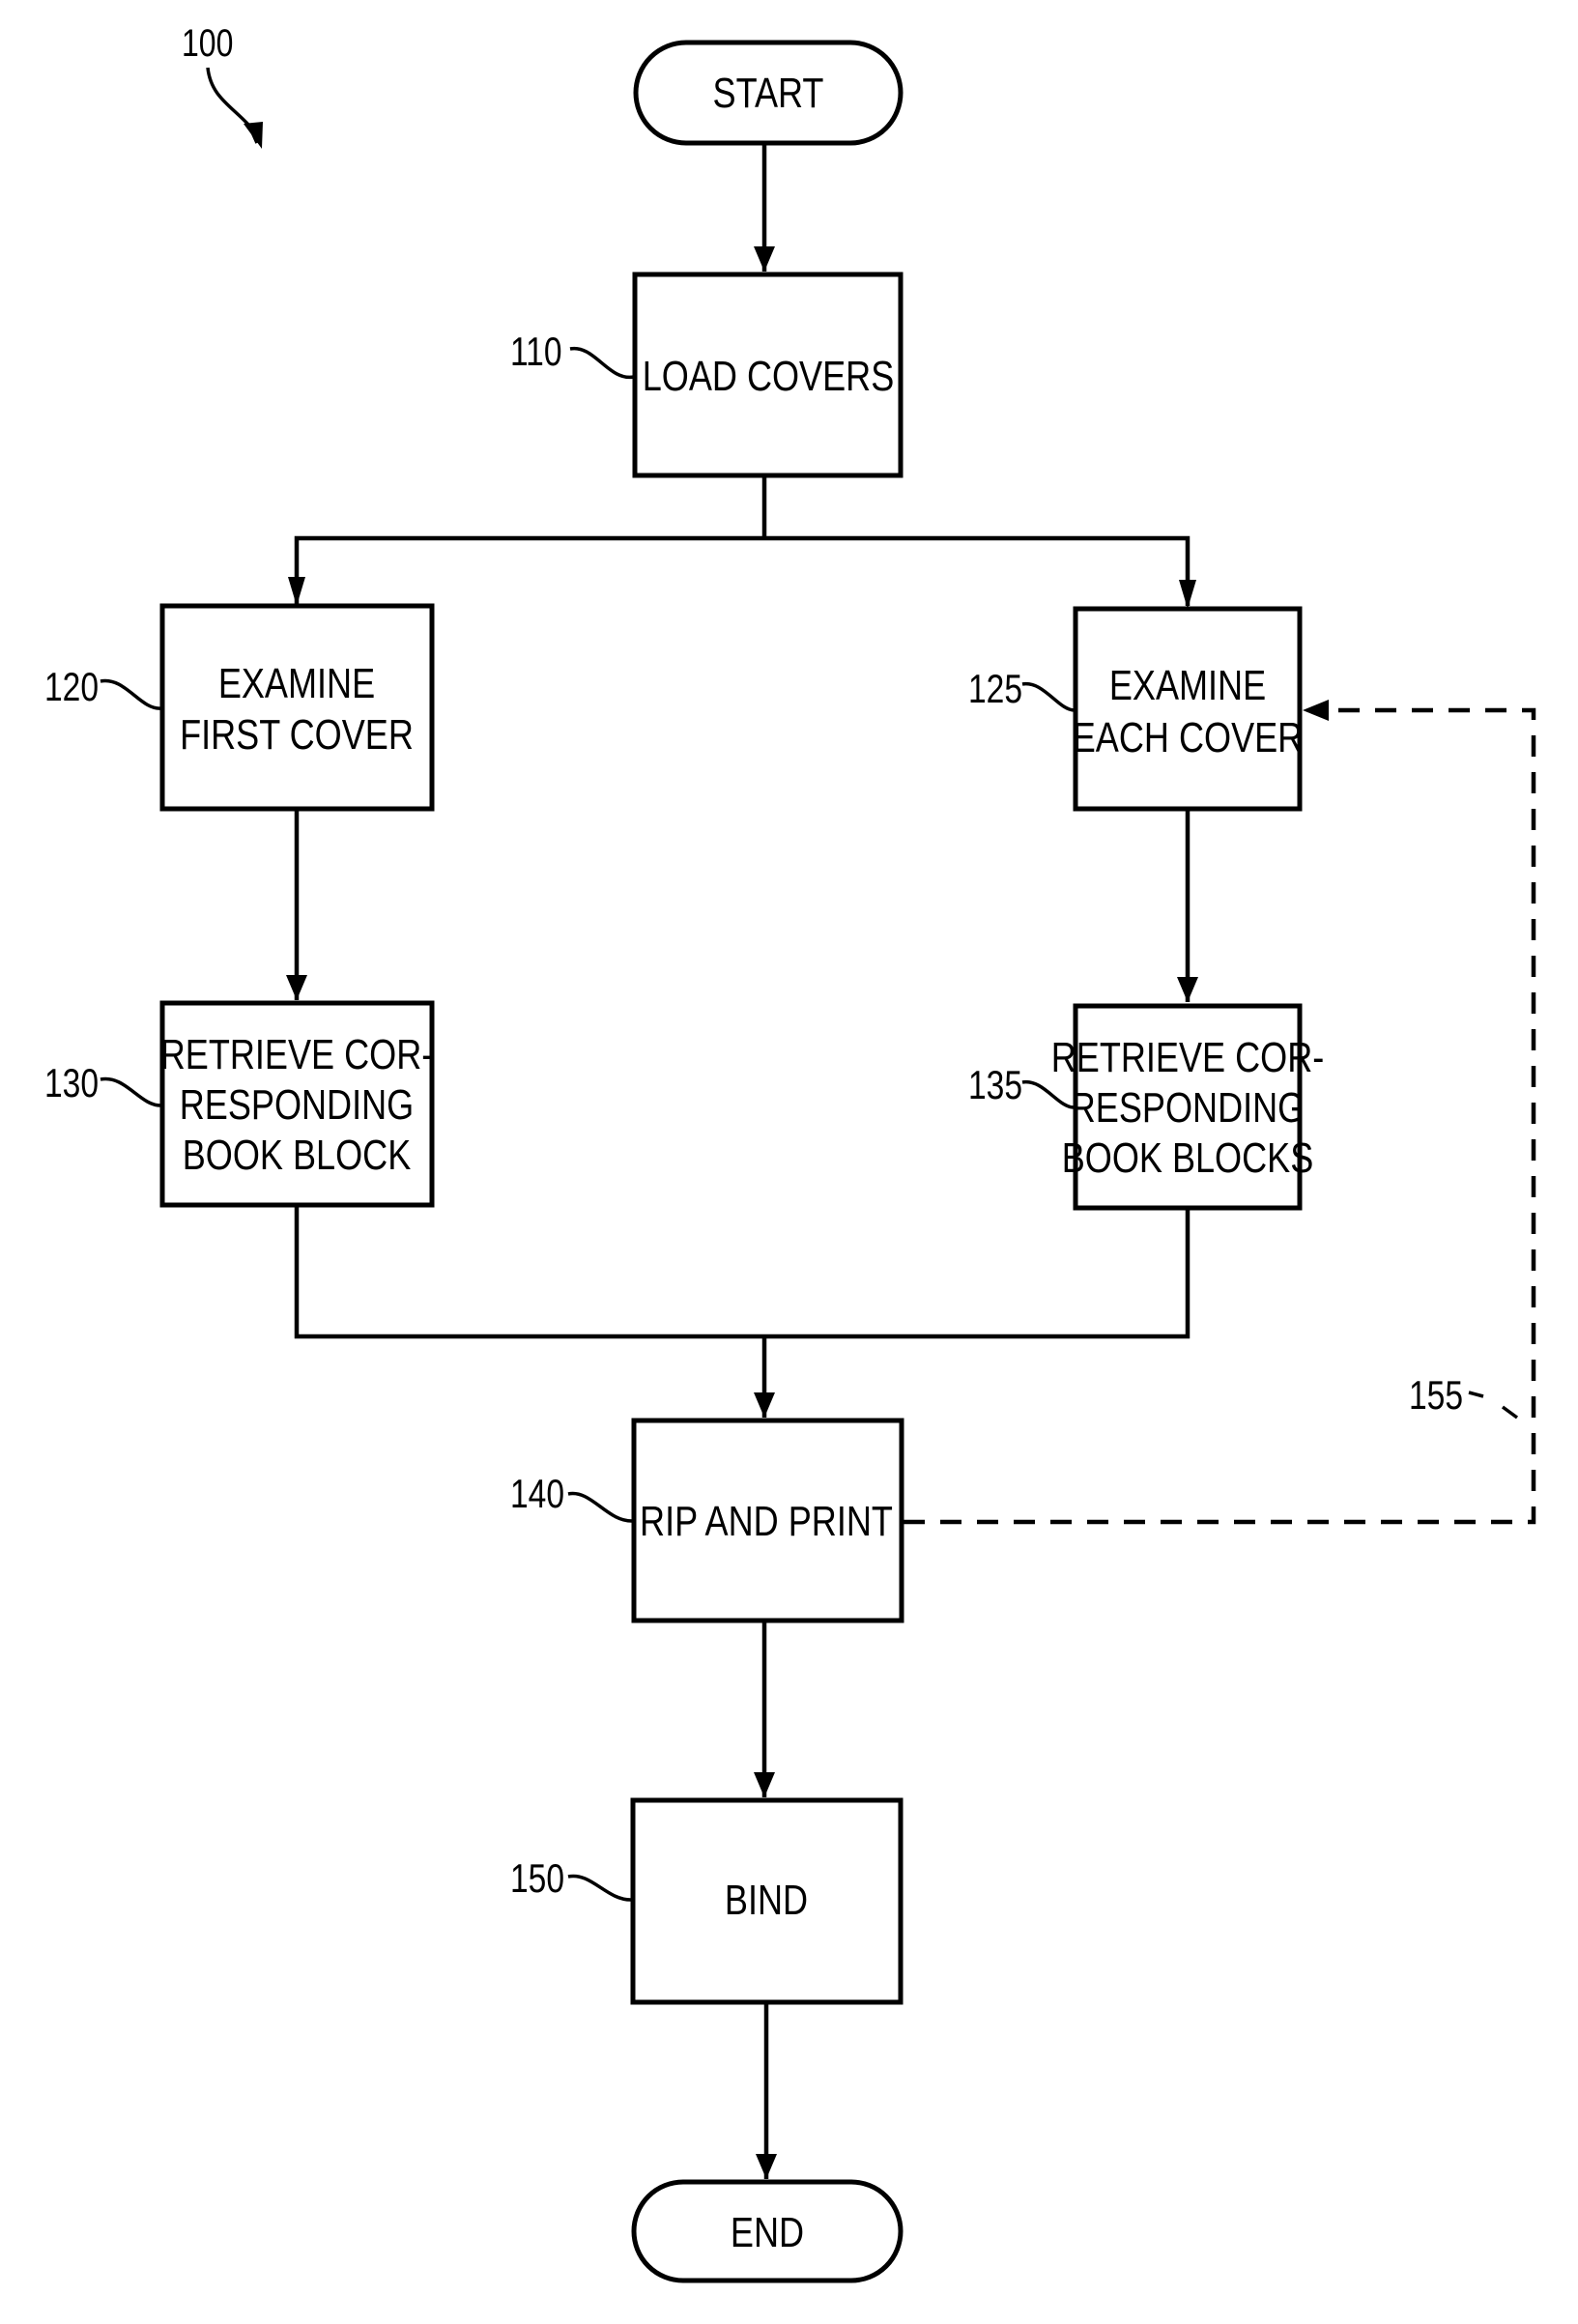 The width and height of the screenshot is (1578, 2324). I want to click on step-examine-each-cover: EXAMINE EACH COVER, so click(1188, 709).